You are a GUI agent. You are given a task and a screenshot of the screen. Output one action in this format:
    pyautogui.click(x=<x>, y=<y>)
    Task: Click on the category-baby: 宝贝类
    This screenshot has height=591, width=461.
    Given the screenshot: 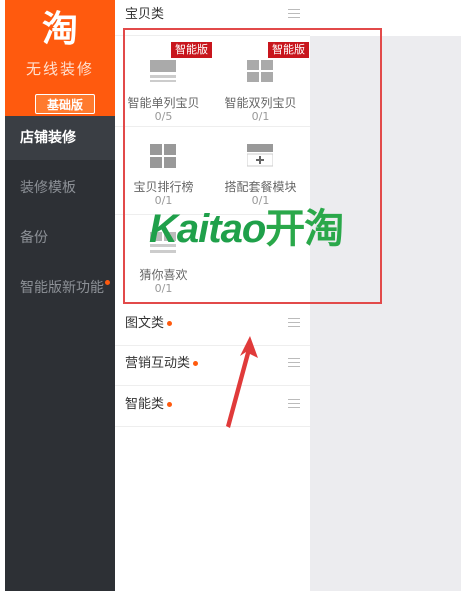 What is the action you would take?
    pyautogui.click(x=212, y=18)
    